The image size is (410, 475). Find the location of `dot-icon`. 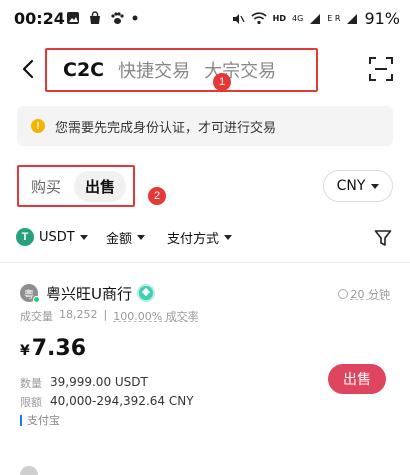

dot-icon is located at coordinates (135, 18).